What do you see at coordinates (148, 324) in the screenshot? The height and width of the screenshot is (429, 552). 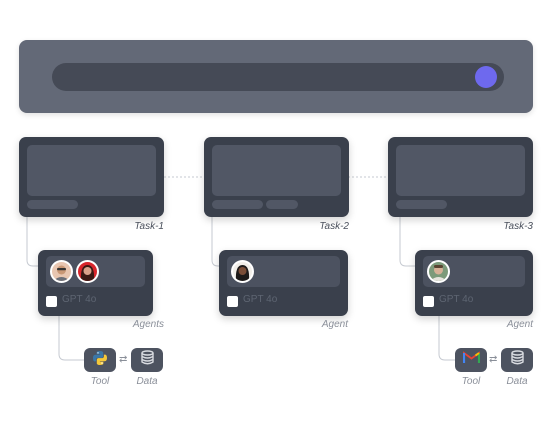 I see `agent-caption: Agents` at bounding box center [148, 324].